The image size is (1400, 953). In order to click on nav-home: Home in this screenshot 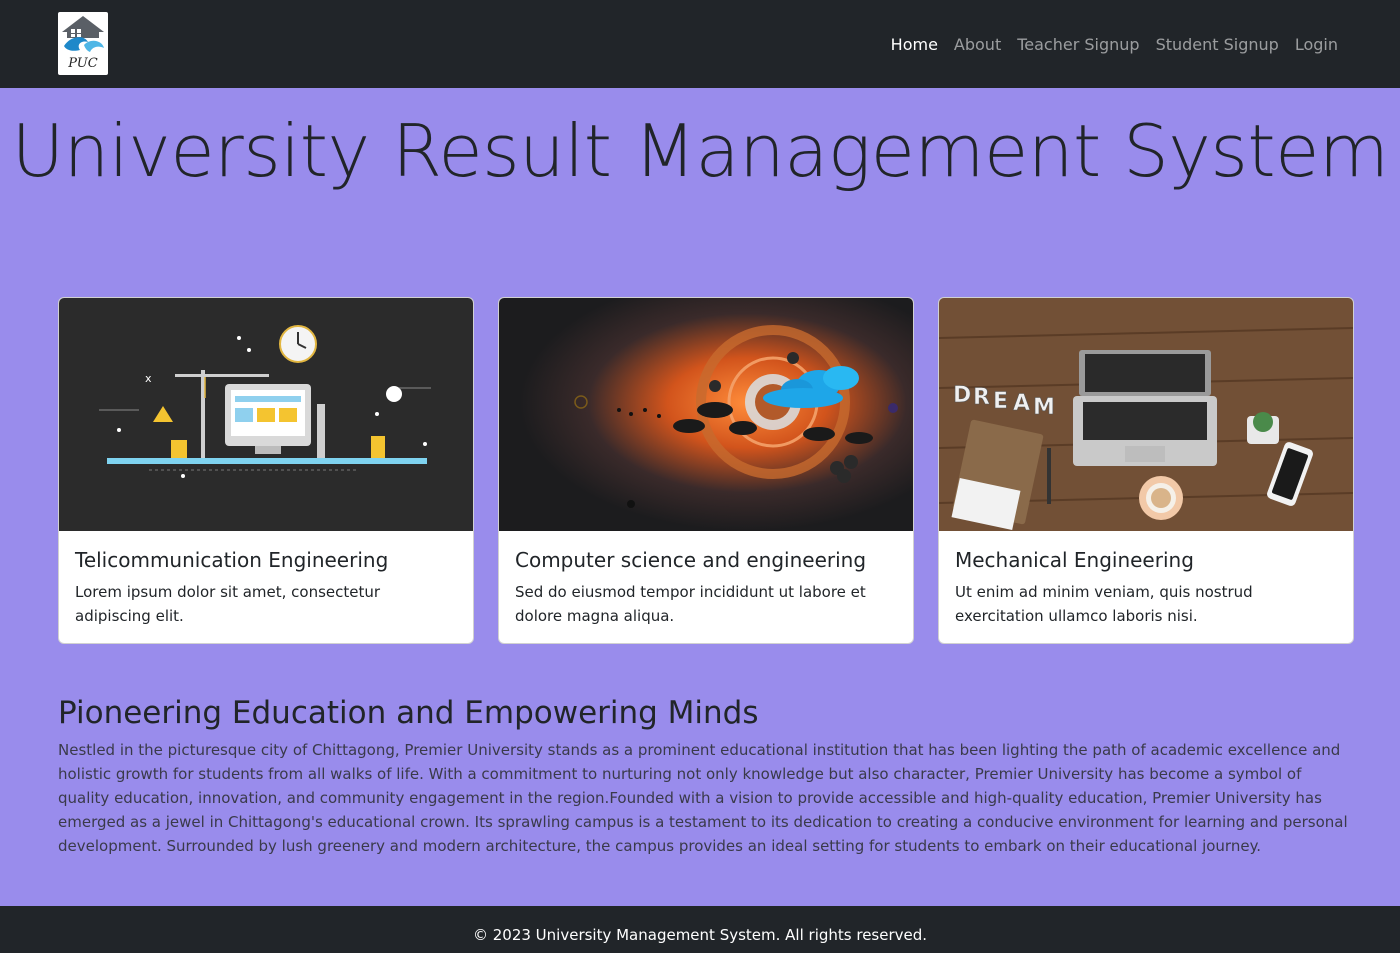, I will do `click(914, 45)`.